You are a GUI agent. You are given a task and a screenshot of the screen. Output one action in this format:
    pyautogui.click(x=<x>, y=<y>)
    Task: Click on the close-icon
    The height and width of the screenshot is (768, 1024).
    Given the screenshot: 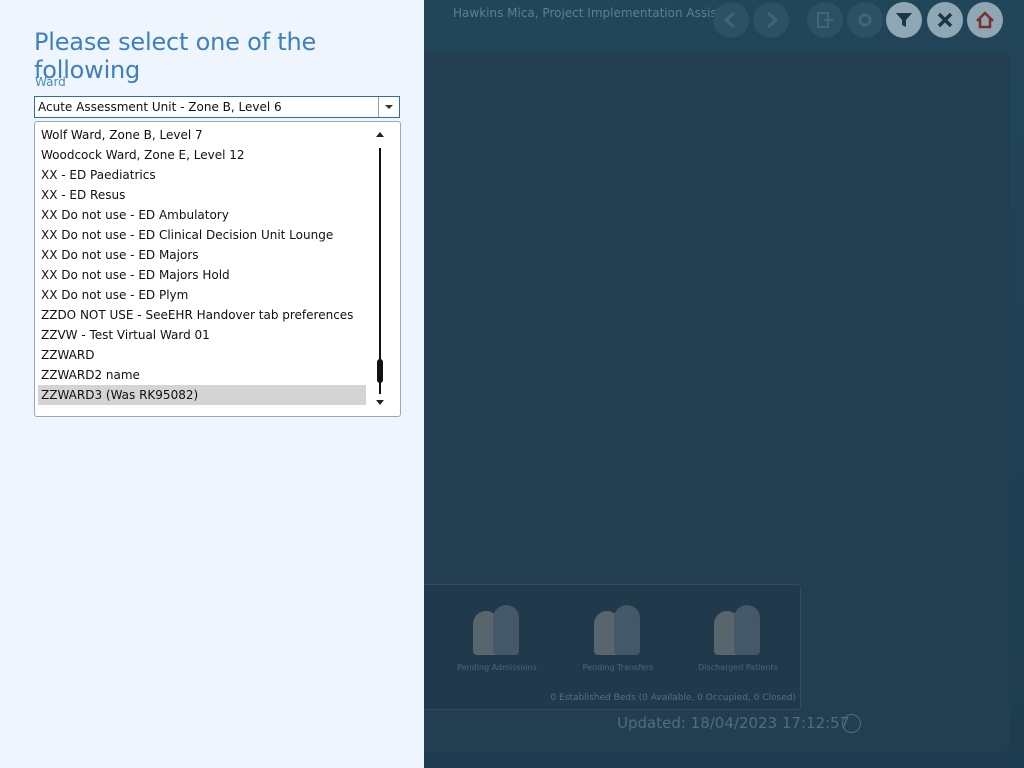 What is the action you would take?
    pyautogui.click(x=945, y=20)
    